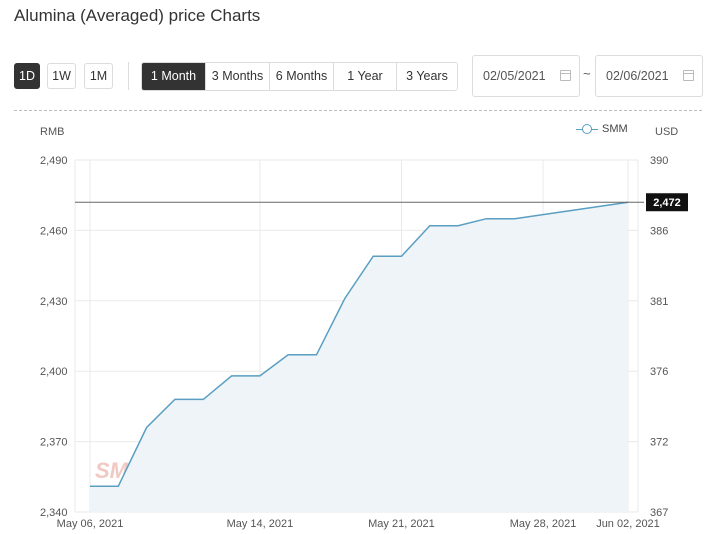 The width and height of the screenshot is (705, 534). I want to click on y-tick-label: 2,460, so click(54, 231).